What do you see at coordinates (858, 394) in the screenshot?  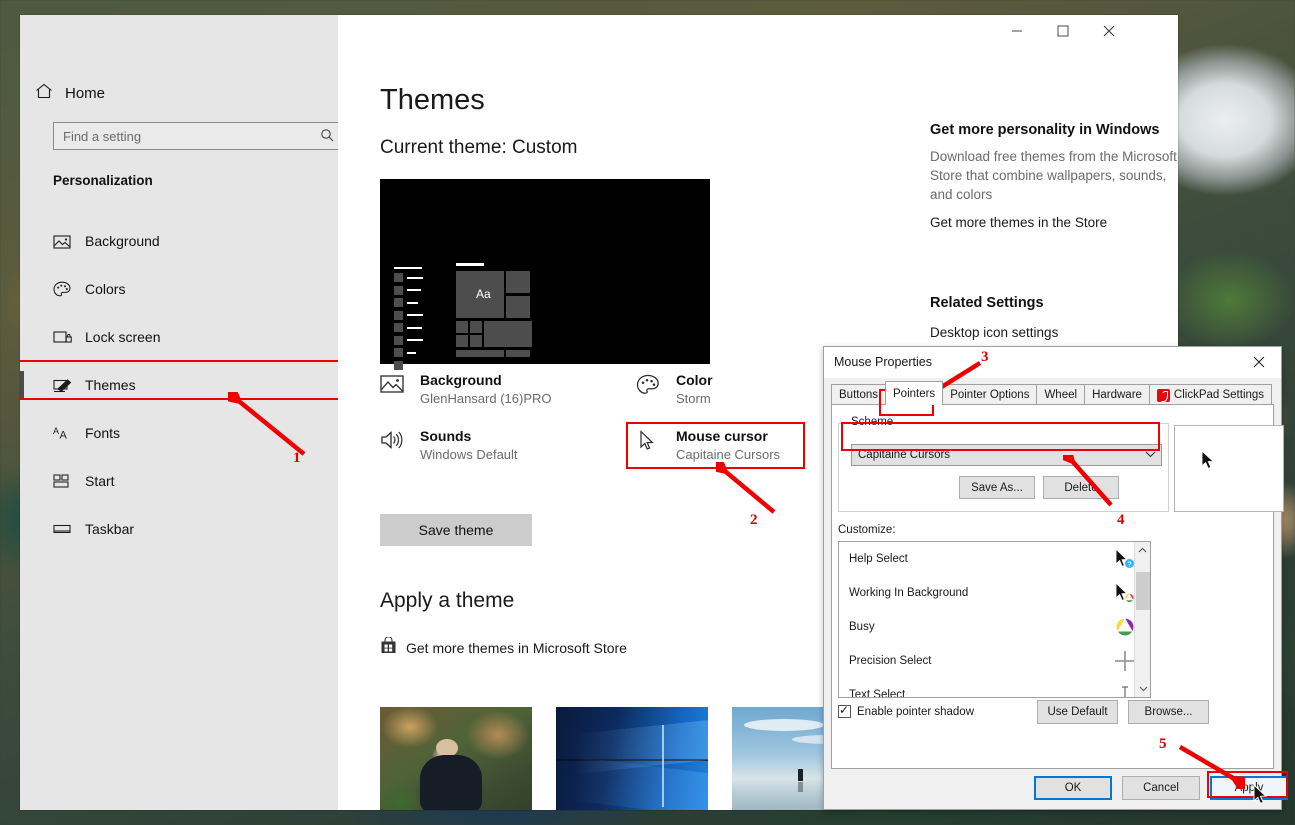 I see `tab-buttons: Buttons` at bounding box center [858, 394].